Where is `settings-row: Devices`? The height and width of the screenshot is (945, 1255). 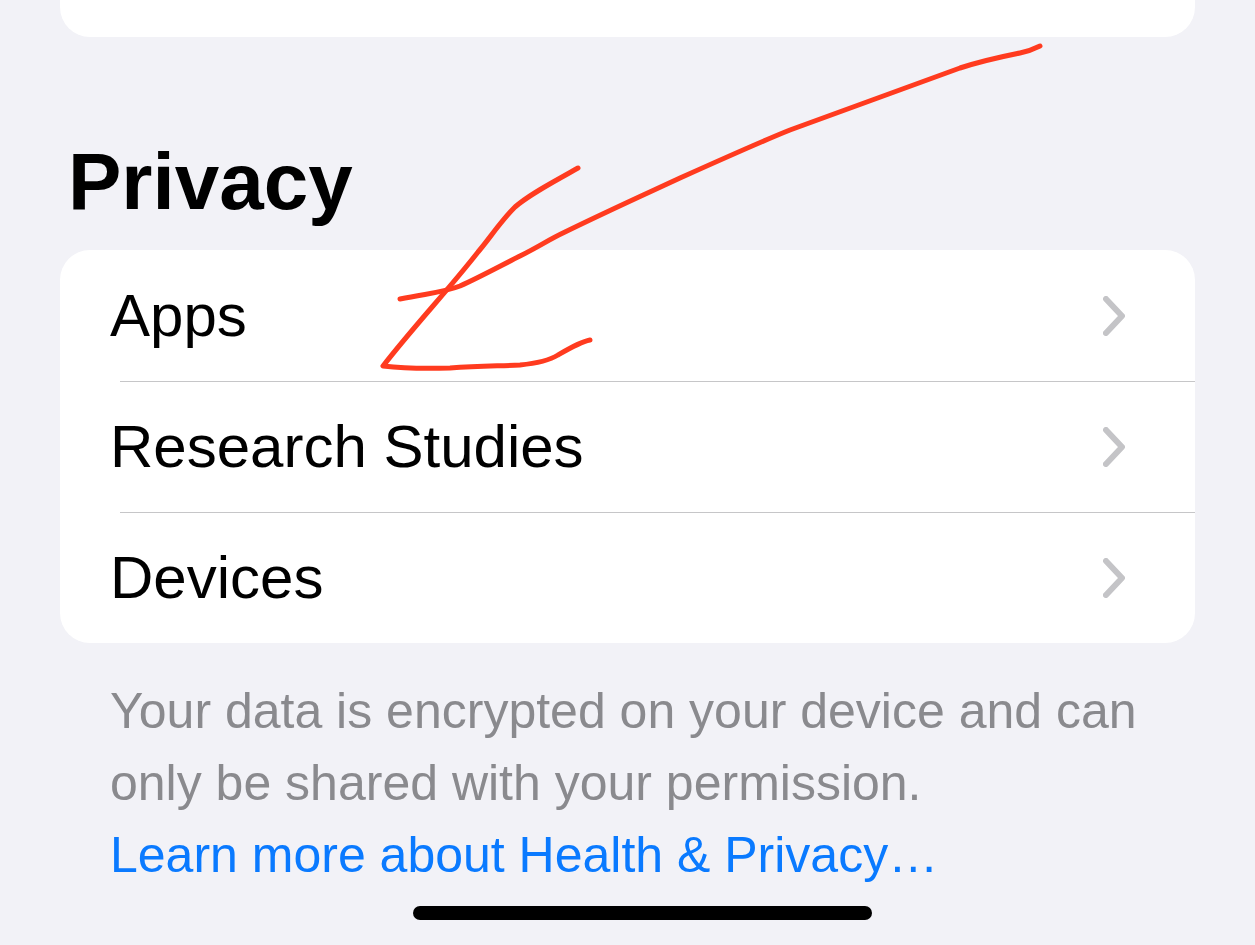 settings-row: Devices is located at coordinates (627, 577).